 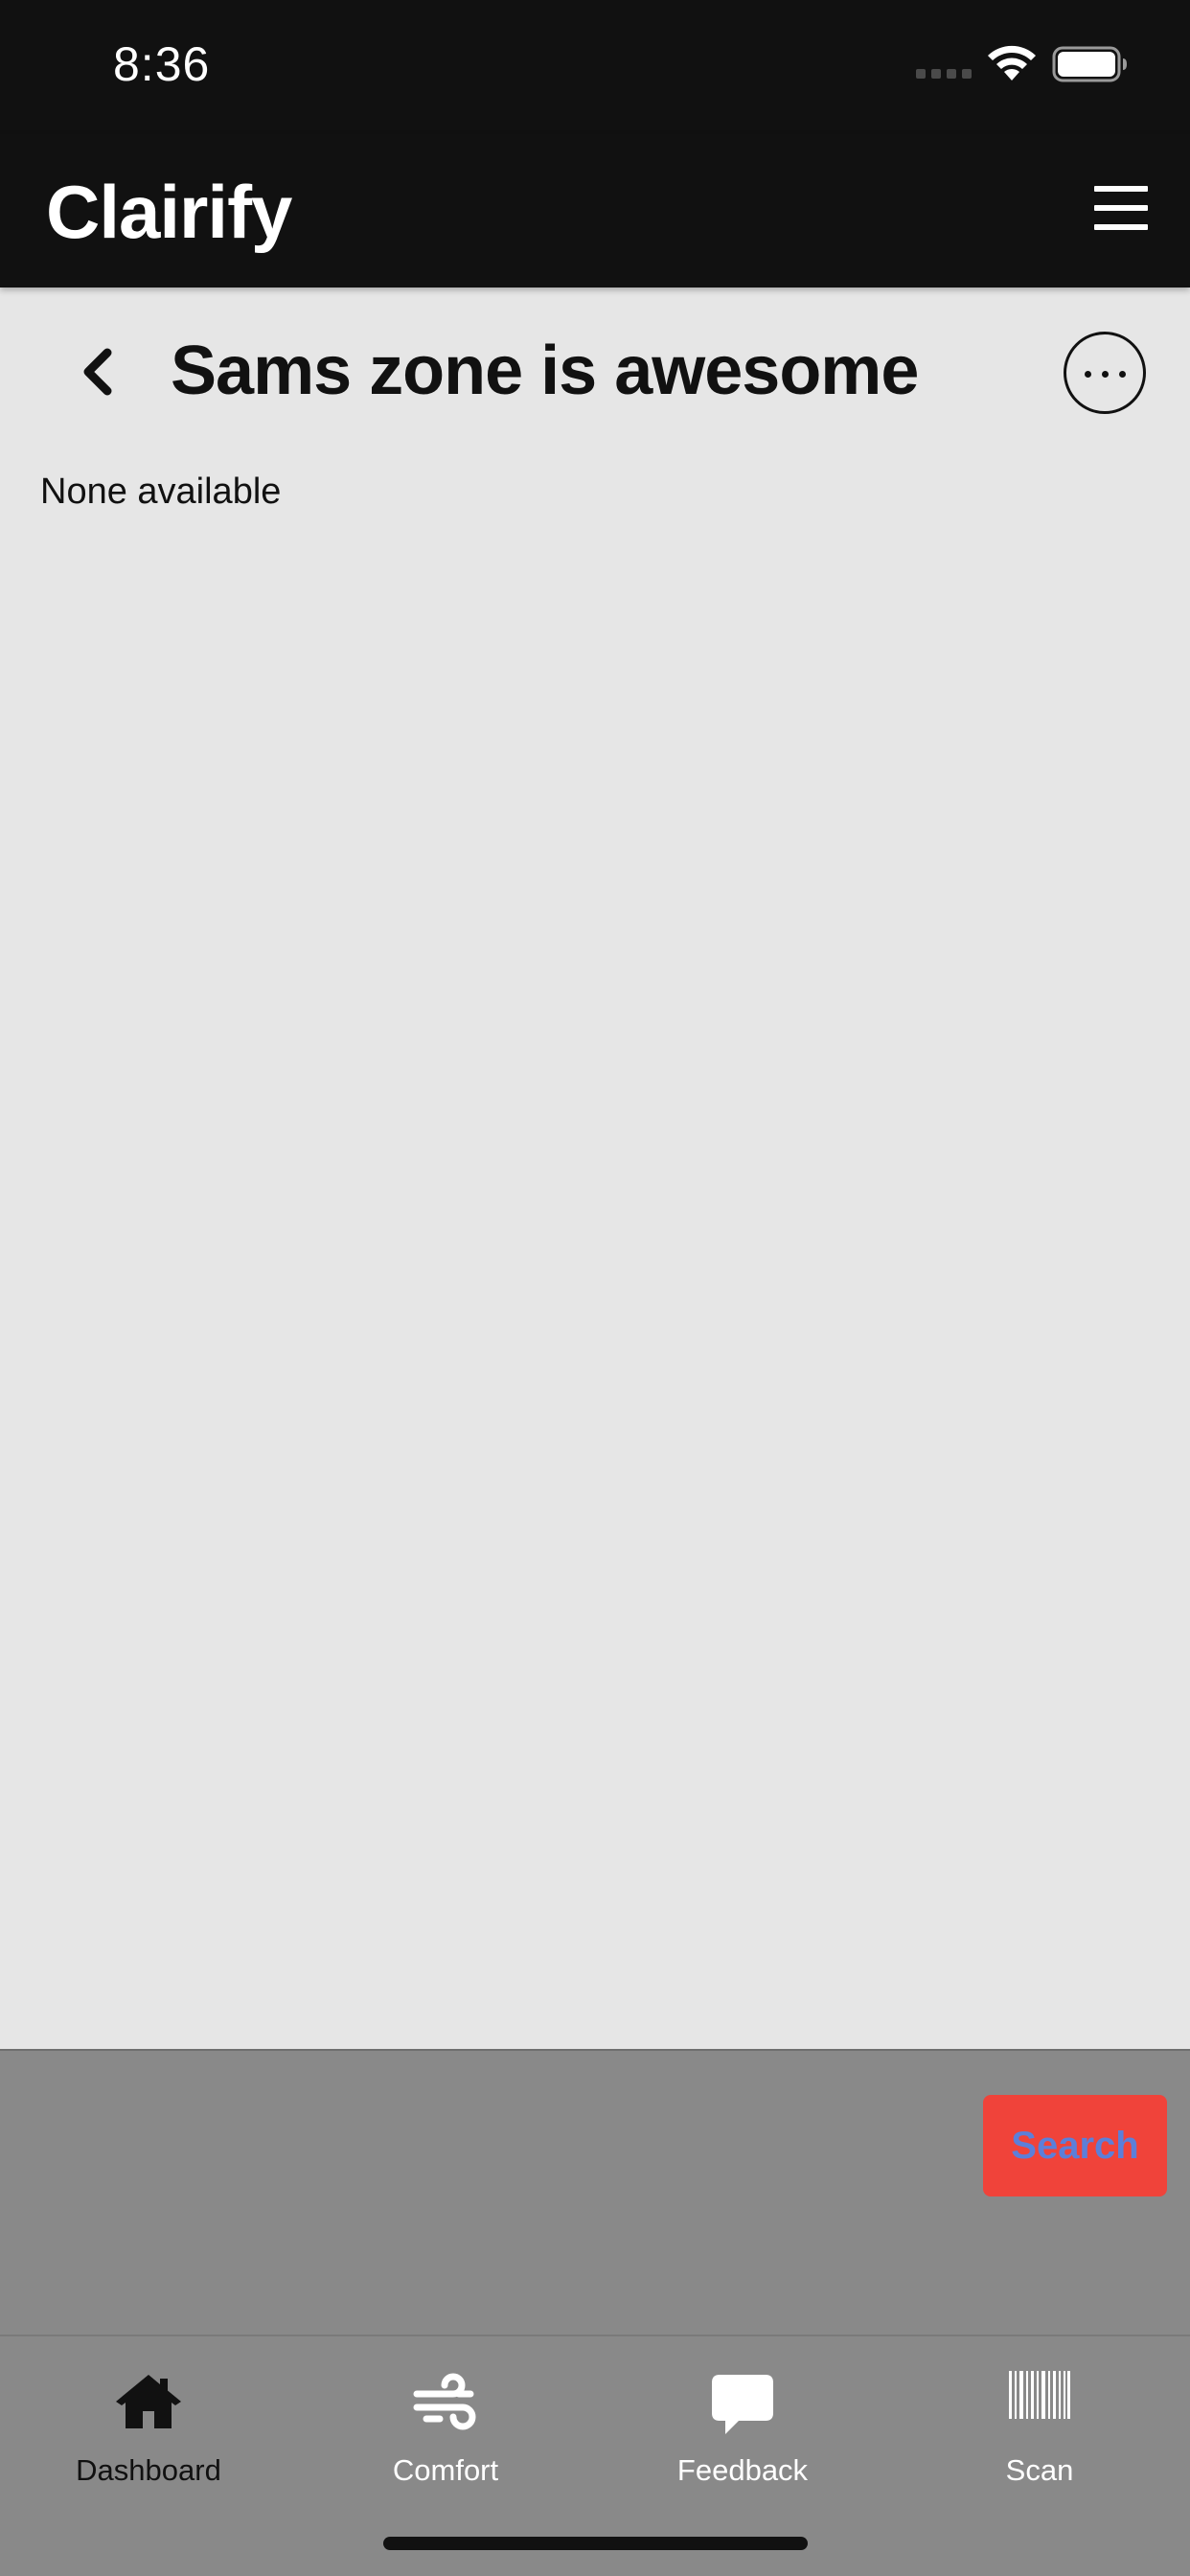 What do you see at coordinates (161, 492) in the screenshot?
I see `empty-state-message: None available` at bounding box center [161, 492].